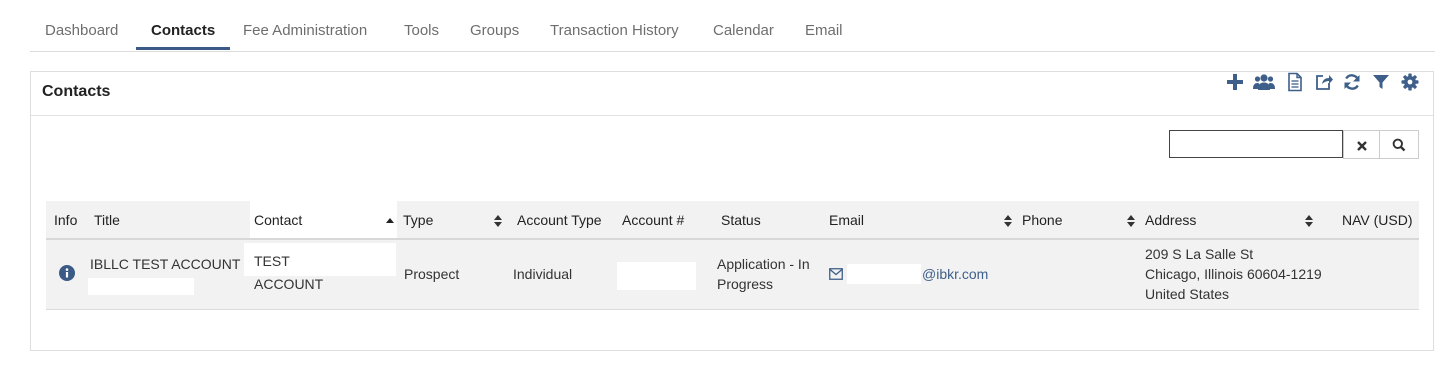 The image size is (1452, 382). I want to click on column-header-contact: Contact, so click(278, 220).